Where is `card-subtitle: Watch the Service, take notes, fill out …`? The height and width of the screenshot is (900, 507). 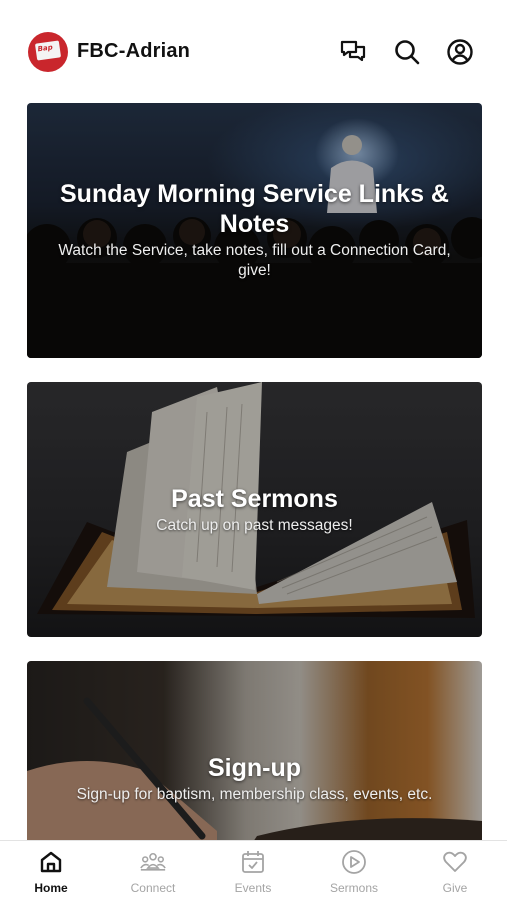 card-subtitle: Watch the Service, take notes, fill out … is located at coordinates (254, 260).